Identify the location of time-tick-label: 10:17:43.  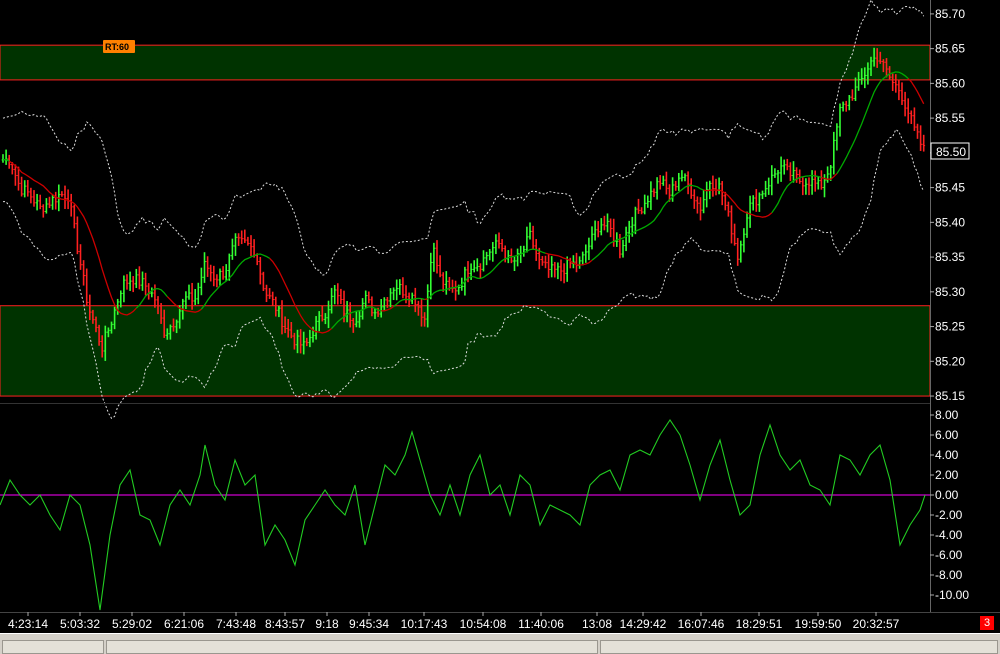
(424, 624).